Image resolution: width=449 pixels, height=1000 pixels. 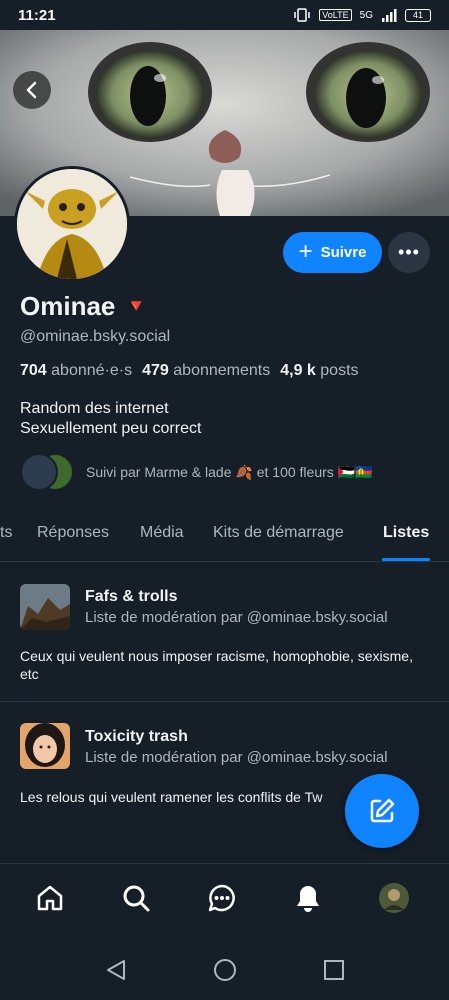 What do you see at coordinates (278, 533) in the screenshot?
I see `tab-starter-kits: Kits de démarrage` at bounding box center [278, 533].